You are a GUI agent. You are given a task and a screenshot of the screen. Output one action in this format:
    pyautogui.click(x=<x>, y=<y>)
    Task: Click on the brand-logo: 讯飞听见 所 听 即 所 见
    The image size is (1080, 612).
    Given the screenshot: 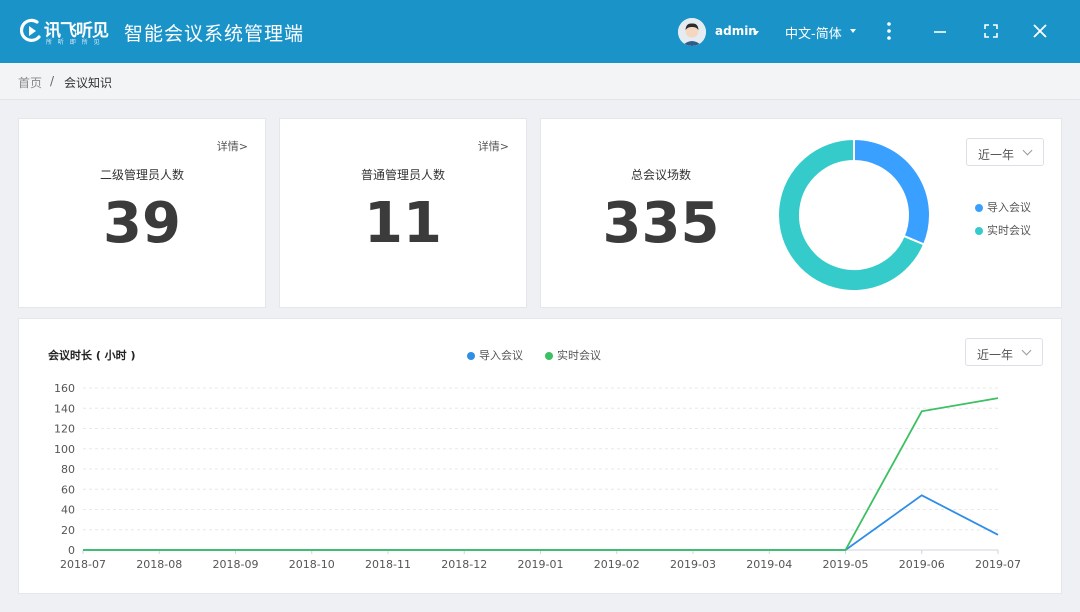 What is the action you would take?
    pyautogui.click(x=65, y=31)
    